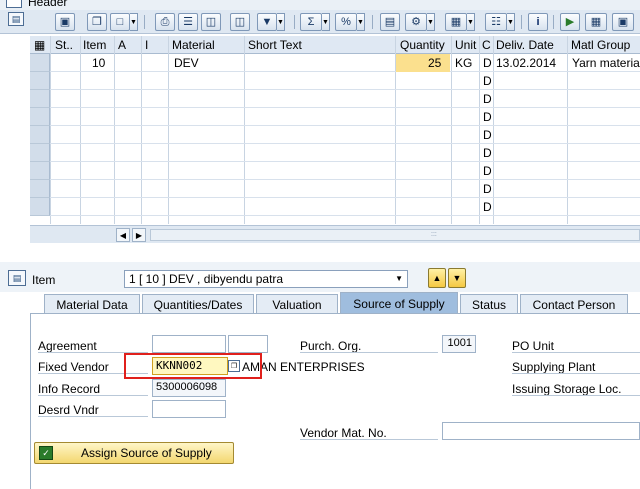 The image size is (640, 489). What do you see at coordinates (623, 22) in the screenshot?
I see `settings-icon: ▣` at bounding box center [623, 22].